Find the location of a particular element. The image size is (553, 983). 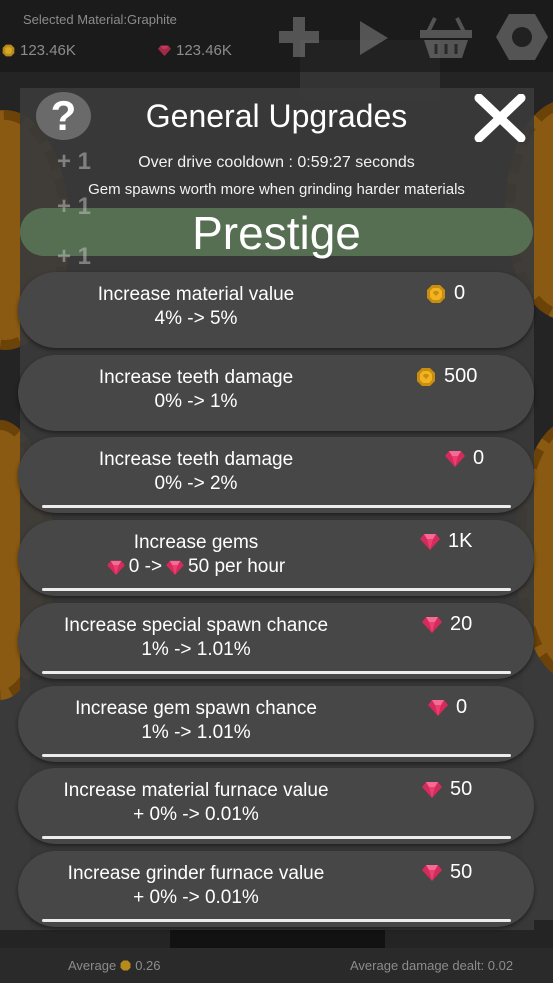

dialog-title: General Upgrades is located at coordinates (276, 116).